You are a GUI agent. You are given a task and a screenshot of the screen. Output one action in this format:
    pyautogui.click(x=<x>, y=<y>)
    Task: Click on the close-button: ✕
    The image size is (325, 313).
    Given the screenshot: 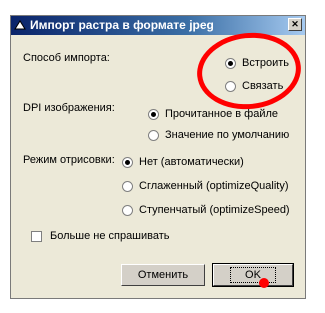 What is the action you would take?
    pyautogui.click(x=295, y=24)
    